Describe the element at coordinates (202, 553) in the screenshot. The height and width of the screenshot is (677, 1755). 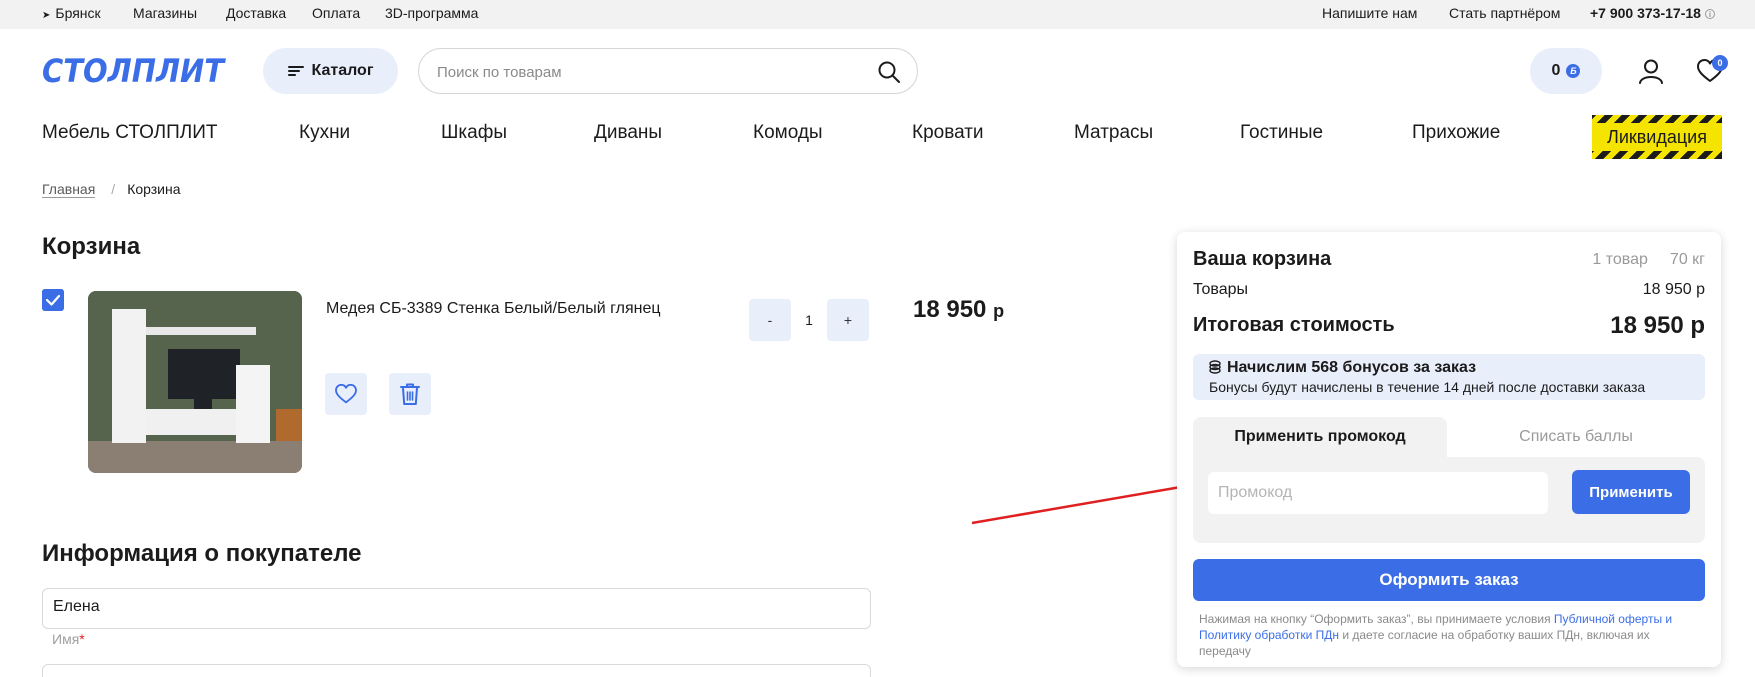
I see `buyer-info-title: Информация о покупателе` at that location.